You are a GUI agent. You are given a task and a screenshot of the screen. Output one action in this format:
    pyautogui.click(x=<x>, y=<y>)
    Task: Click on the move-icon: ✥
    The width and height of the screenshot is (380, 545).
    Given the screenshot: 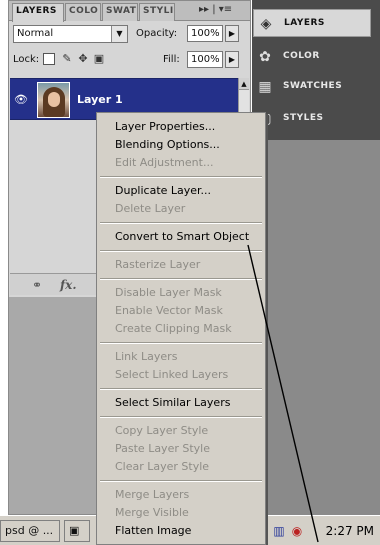 What is the action you would take?
    pyautogui.click(x=83, y=59)
    